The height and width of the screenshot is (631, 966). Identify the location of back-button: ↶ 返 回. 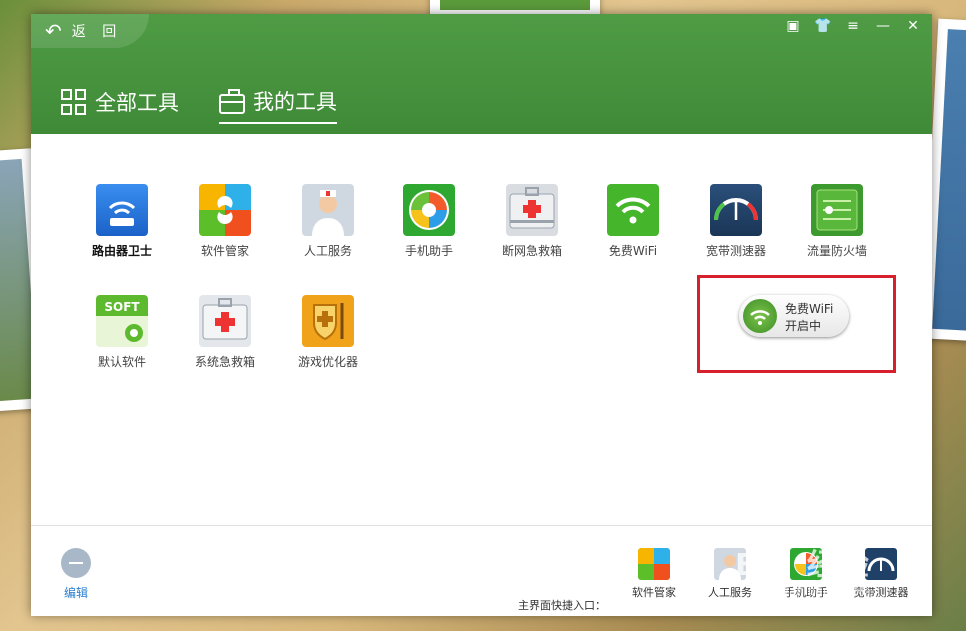
(90, 31).